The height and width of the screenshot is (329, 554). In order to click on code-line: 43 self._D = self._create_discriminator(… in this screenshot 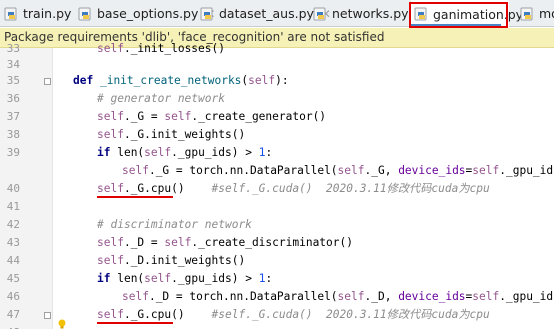, I will do `click(277, 243)`.